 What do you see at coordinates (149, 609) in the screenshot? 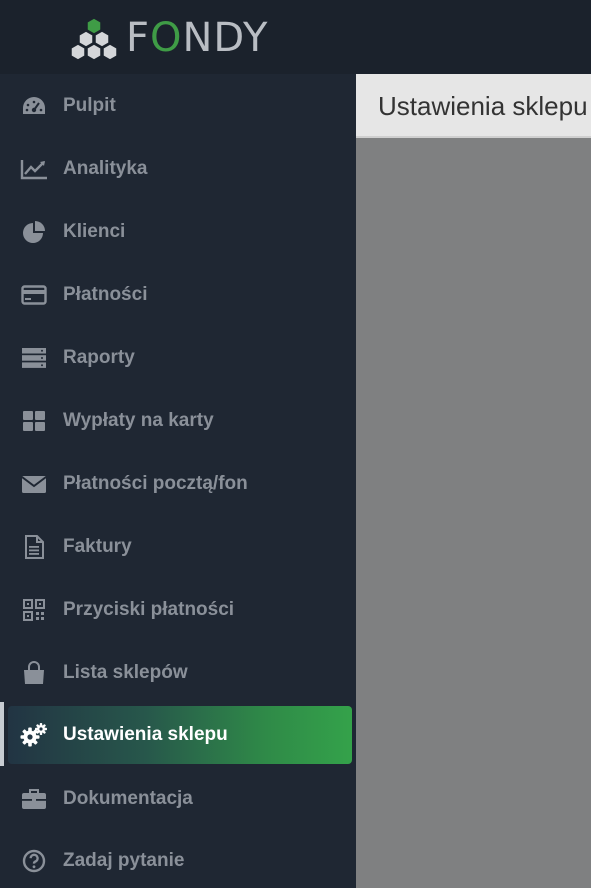
I see `sidebar-item-label: Przyciski płatności` at bounding box center [149, 609].